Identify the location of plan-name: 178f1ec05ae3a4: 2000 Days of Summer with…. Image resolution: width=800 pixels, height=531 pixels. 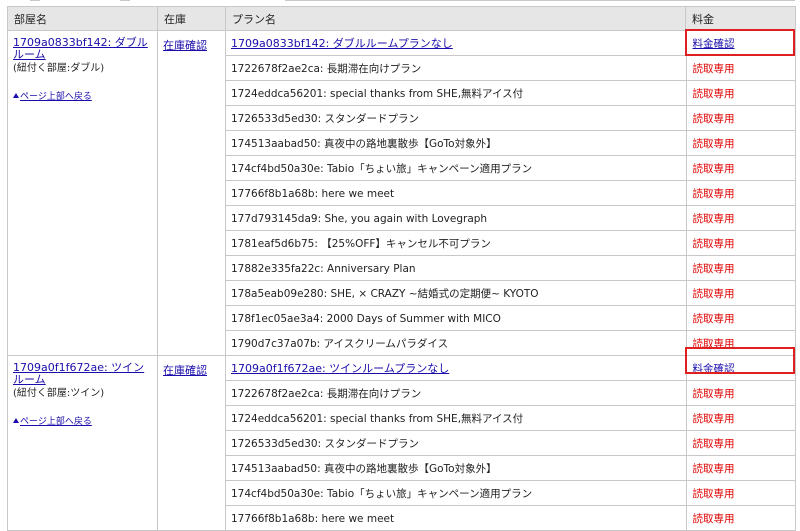
(366, 318).